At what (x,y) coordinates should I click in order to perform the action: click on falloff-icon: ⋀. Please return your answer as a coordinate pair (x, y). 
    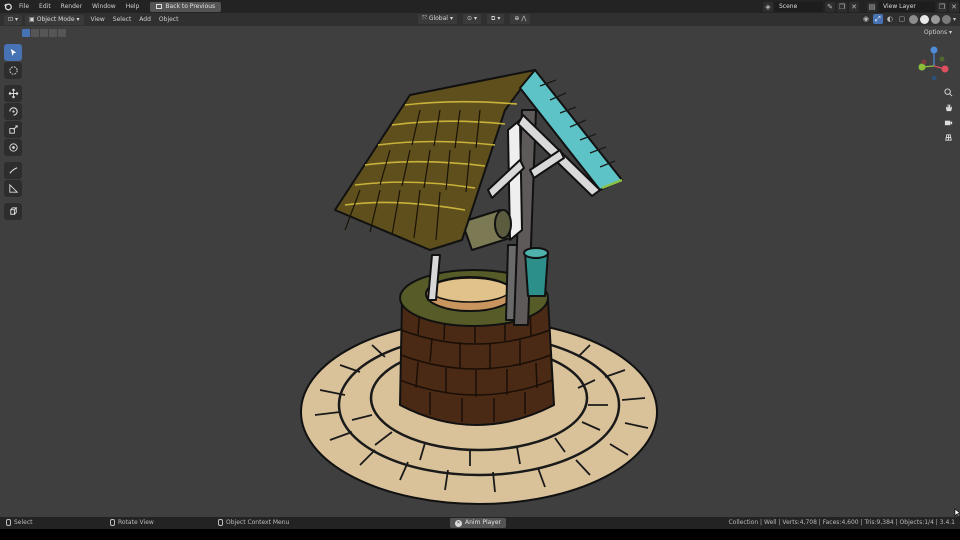
    Looking at the image, I should click on (524, 18).